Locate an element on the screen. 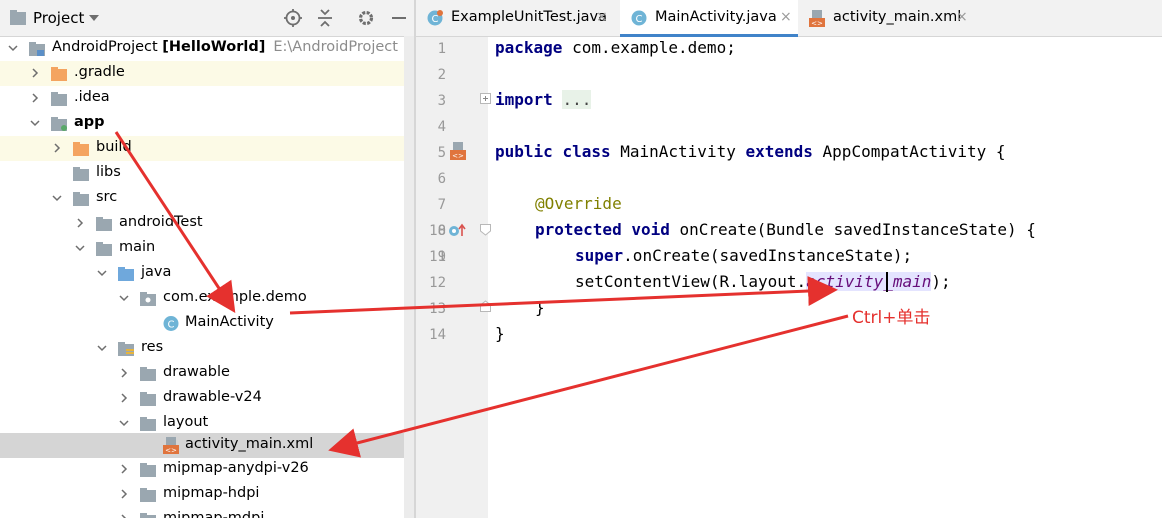  line-number-11: 11 is located at coordinates (437, 257).